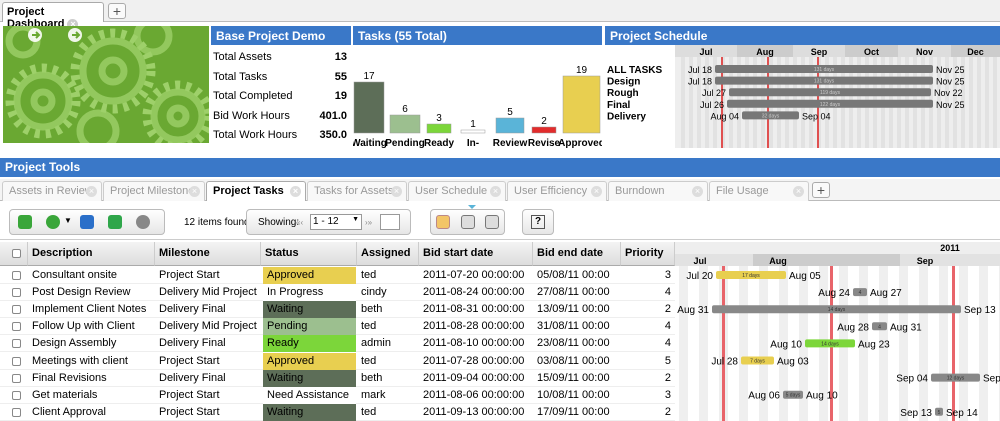 The image size is (1000, 421). Describe the element at coordinates (388, 378) in the screenshot. I see `cell-assigned: beth` at that location.